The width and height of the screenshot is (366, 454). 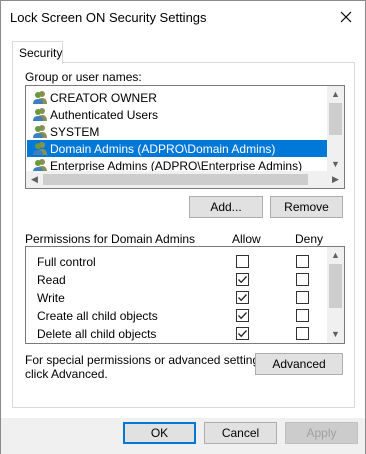 I want to click on list-item-label: Domain Admins (ADPRO\Domain Admins), so click(x=163, y=149).